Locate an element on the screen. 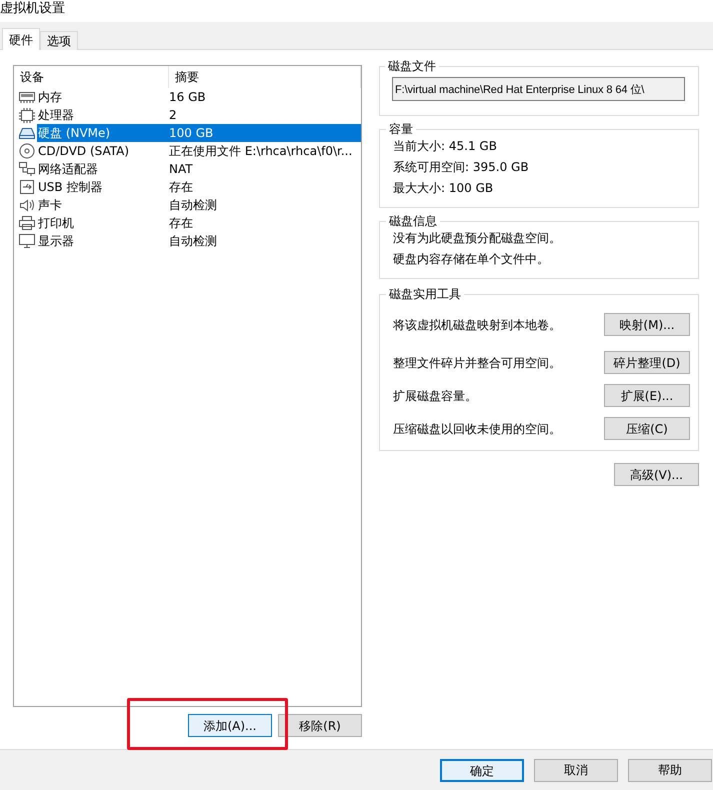 The image size is (713, 790). list-row: 硬盘 (NVMe) 100 GB is located at coordinates (199, 133).